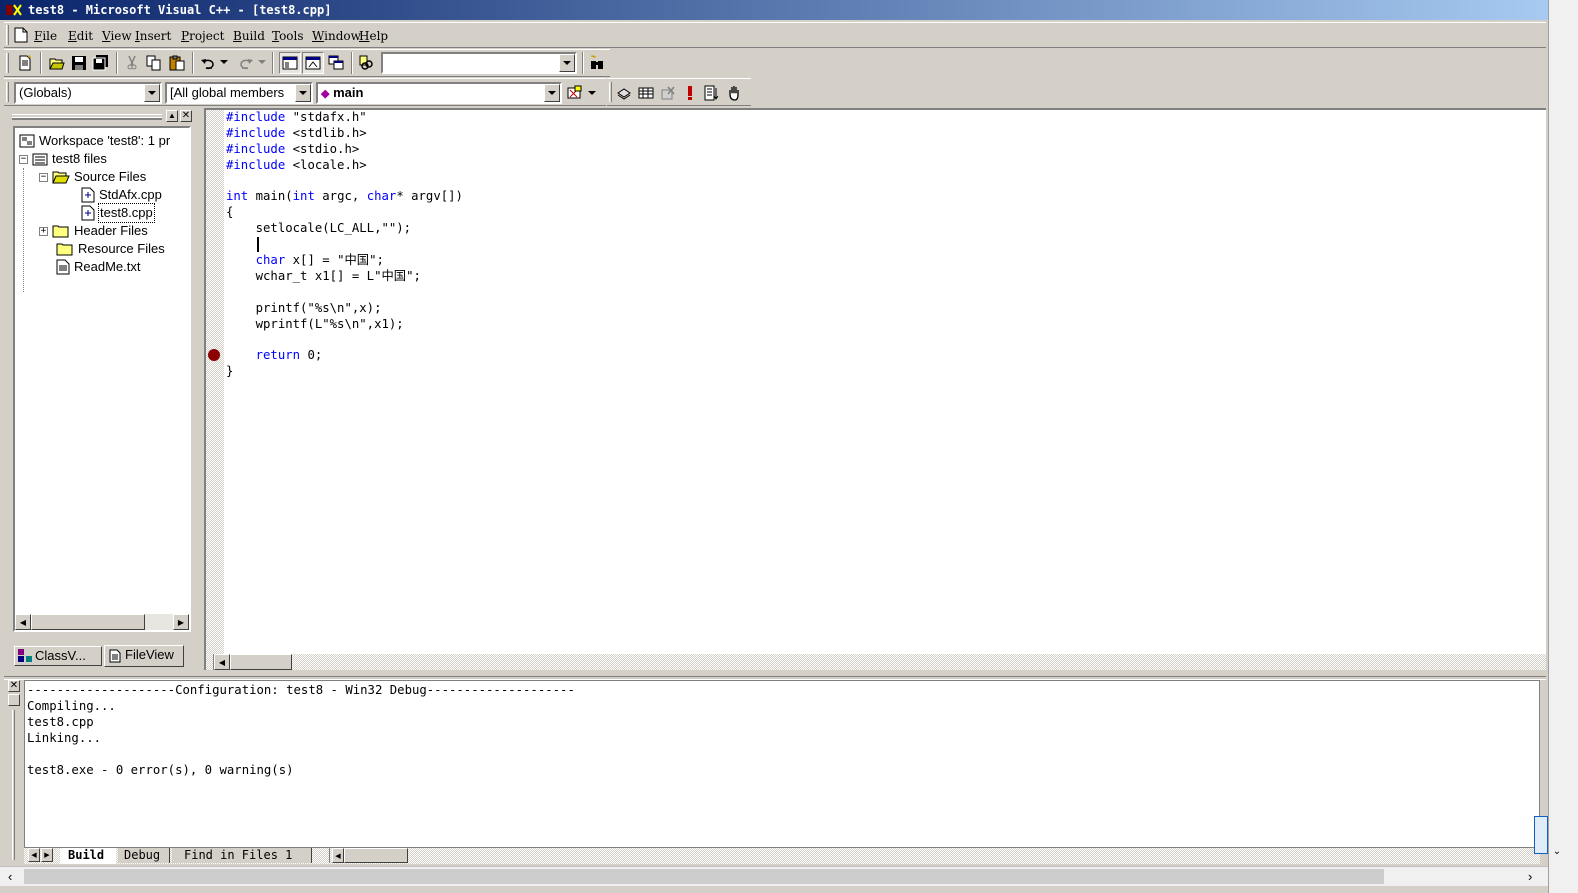 This screenshot has width=1578, height=893. What do you see at coordinates (93, 177) in the screenshot?
I see `tree-item-source-files: − Source Files` at bounding box center [93, 177].